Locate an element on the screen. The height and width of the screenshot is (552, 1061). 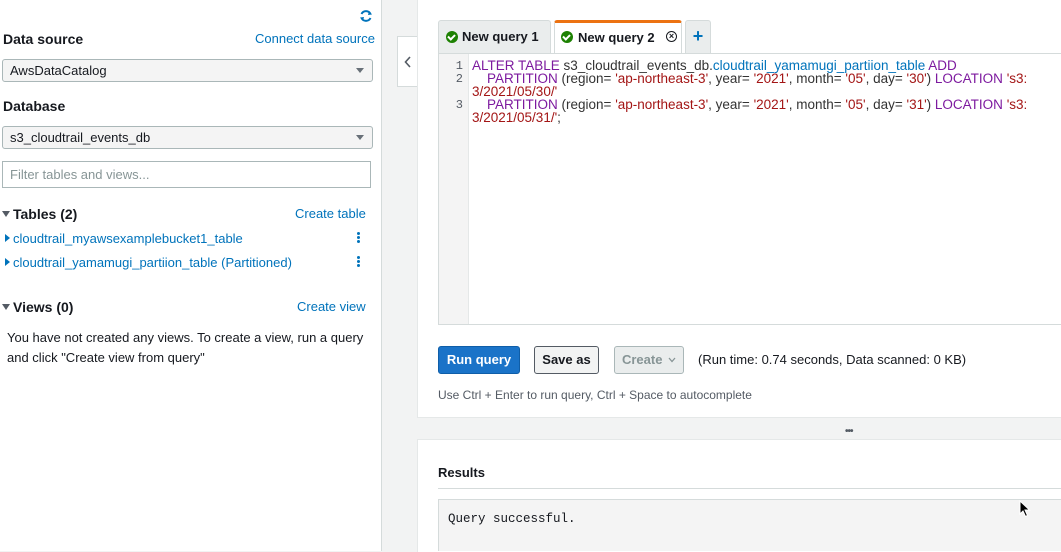
database-select: s3_cloudtrail_events_db is located at coordinates (187, 137).